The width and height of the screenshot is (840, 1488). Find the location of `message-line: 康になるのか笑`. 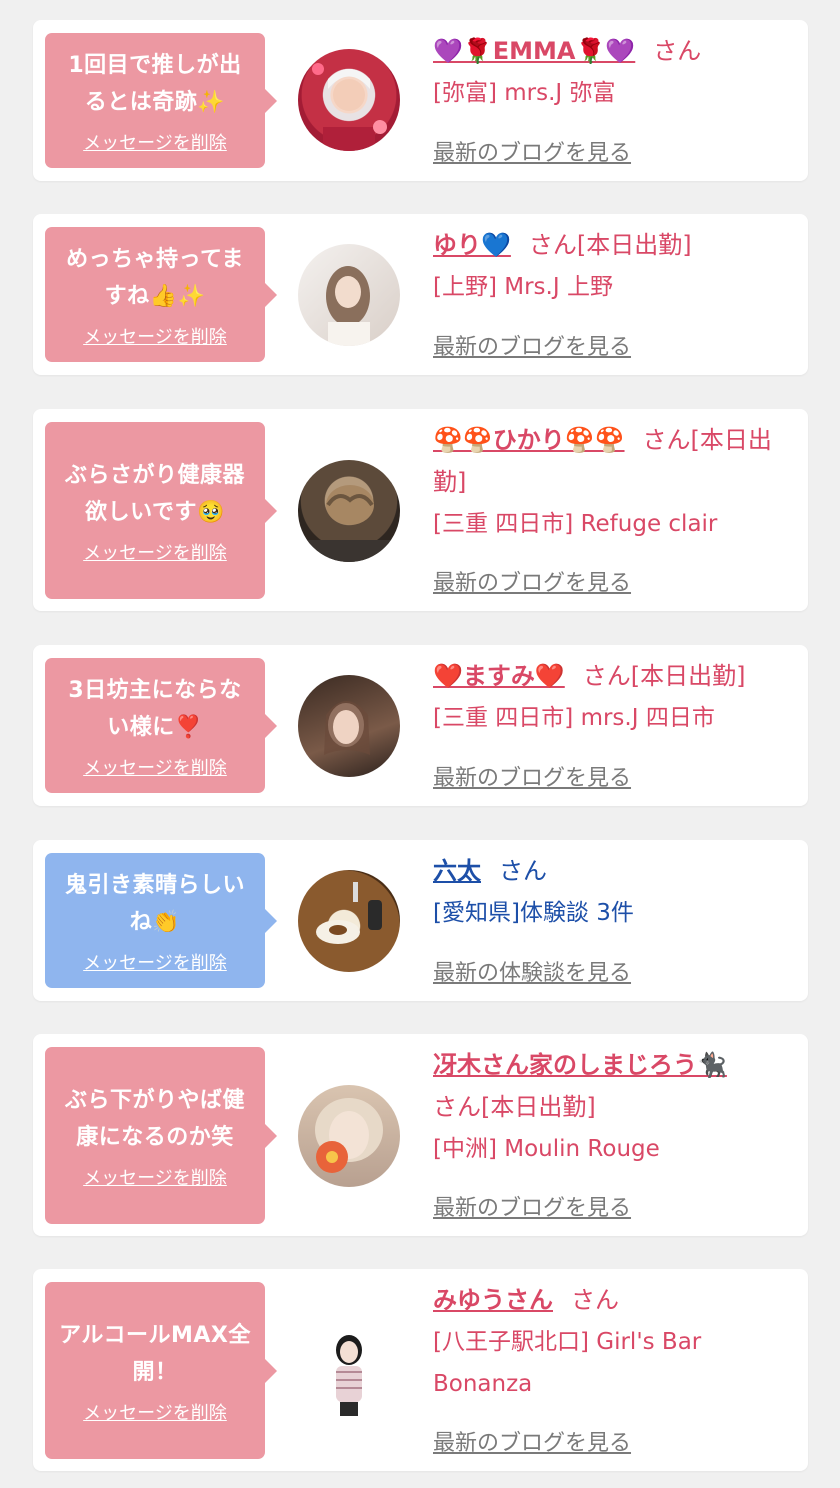

message-line: 康になるのか笑 is located at coordinates (155, 1137).